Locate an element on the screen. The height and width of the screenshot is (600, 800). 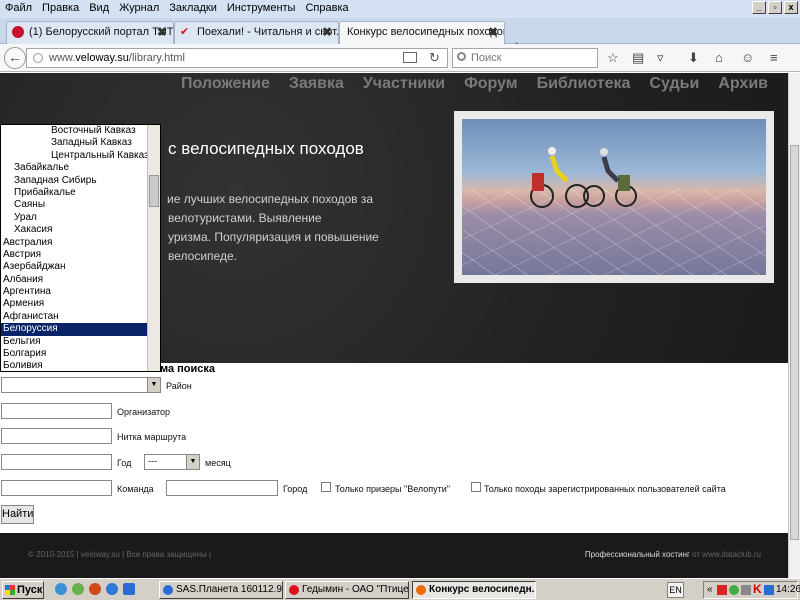
nav-arhiv: Архив is located at coordinates (743, 84).